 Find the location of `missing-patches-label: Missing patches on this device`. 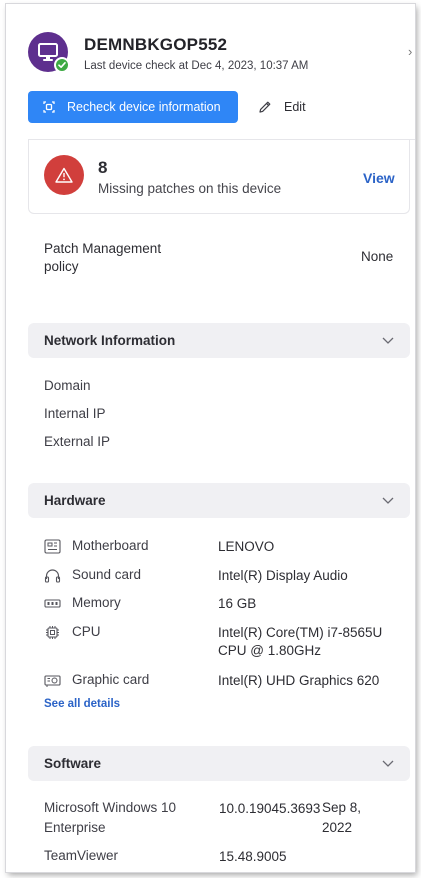

missing-patches-label: Missing patches on this device is located at coordinates (190, 188).